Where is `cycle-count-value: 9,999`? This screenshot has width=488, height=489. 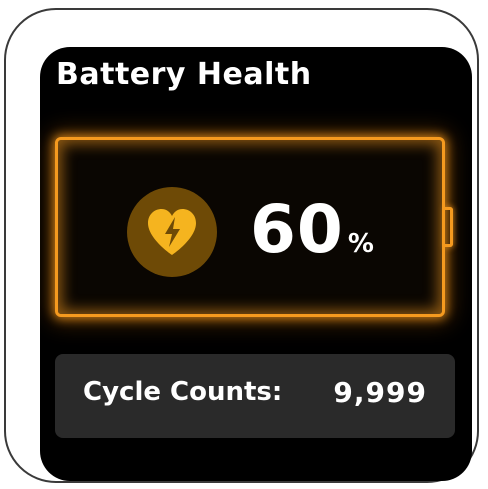 cycle-count-value: 9,999 is located at coordinates (380, 392).